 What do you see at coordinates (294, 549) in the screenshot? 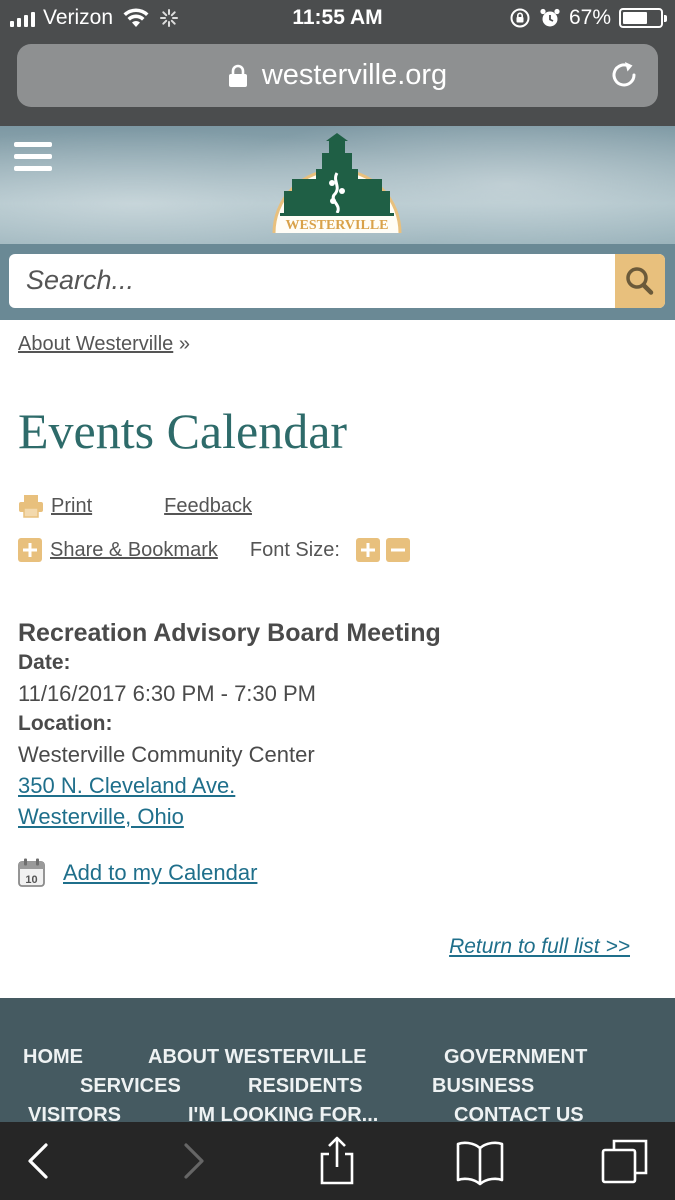
I see `font-size-label: Font Size:` at bounding box center [294, 549].